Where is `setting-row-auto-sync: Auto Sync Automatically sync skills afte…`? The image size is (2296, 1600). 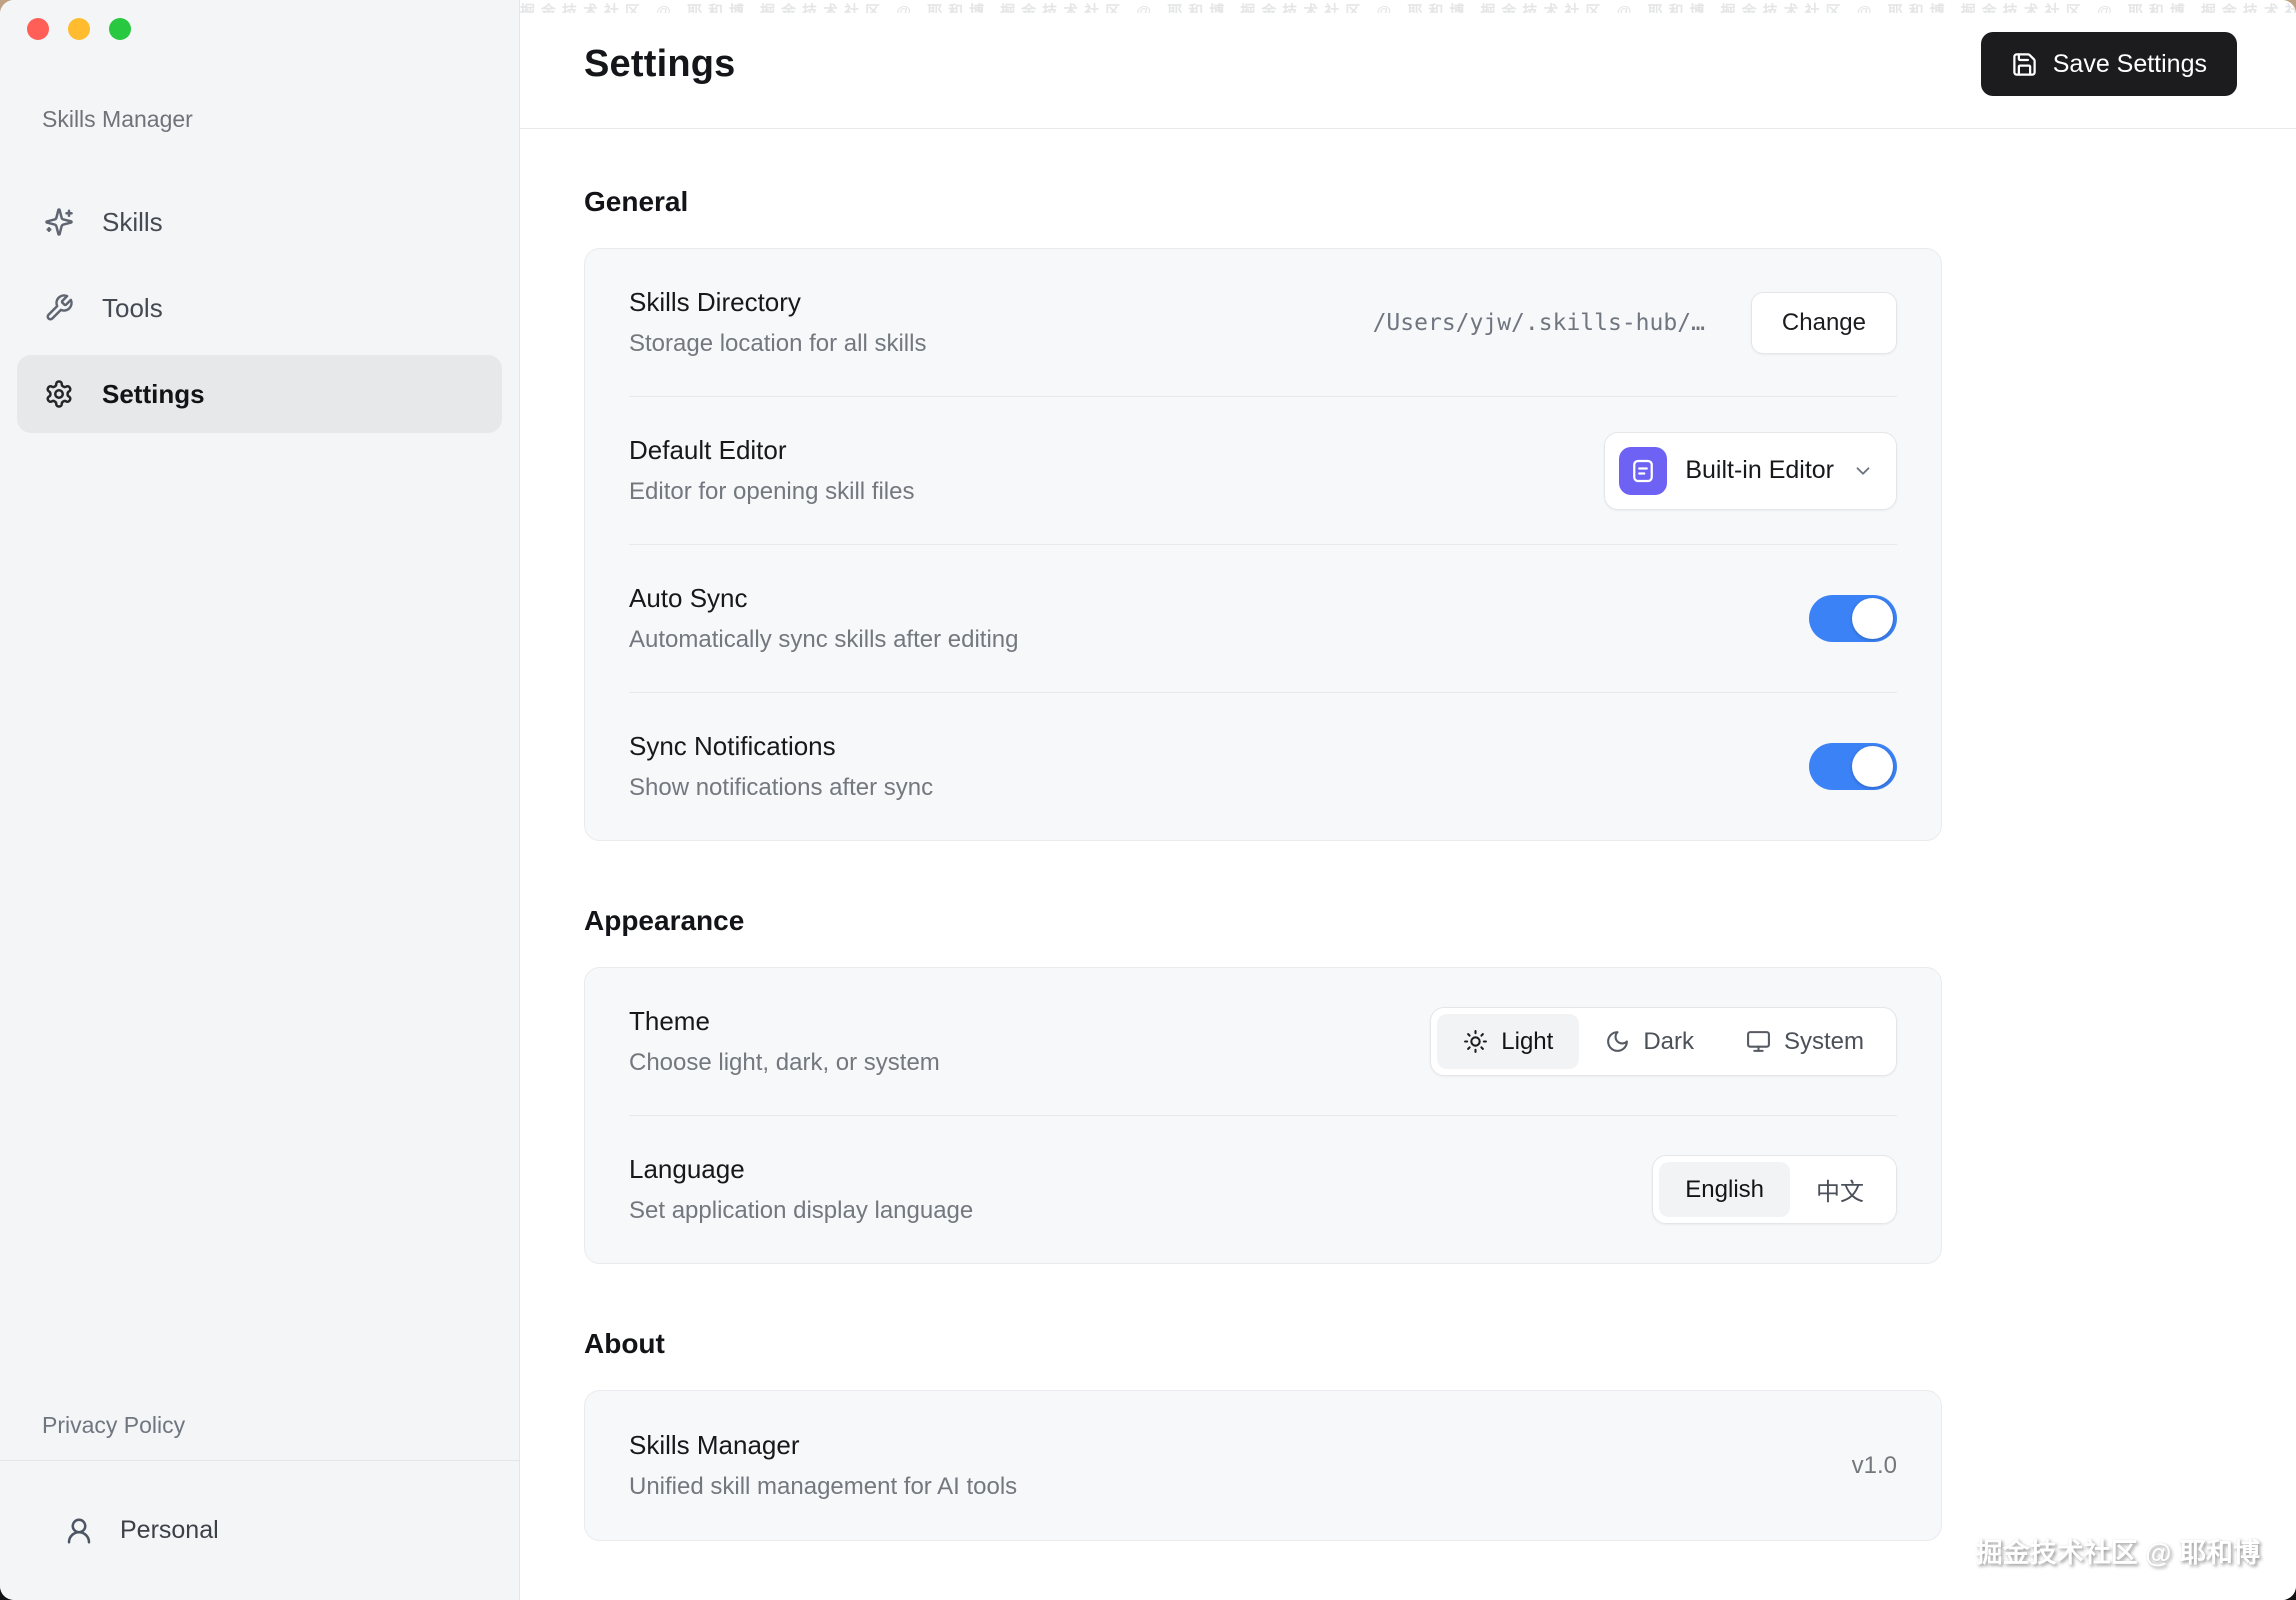 setting-row-auto-sync: Auto Sync Automatically sync skills afte… is located at coordinates (1263, 618).